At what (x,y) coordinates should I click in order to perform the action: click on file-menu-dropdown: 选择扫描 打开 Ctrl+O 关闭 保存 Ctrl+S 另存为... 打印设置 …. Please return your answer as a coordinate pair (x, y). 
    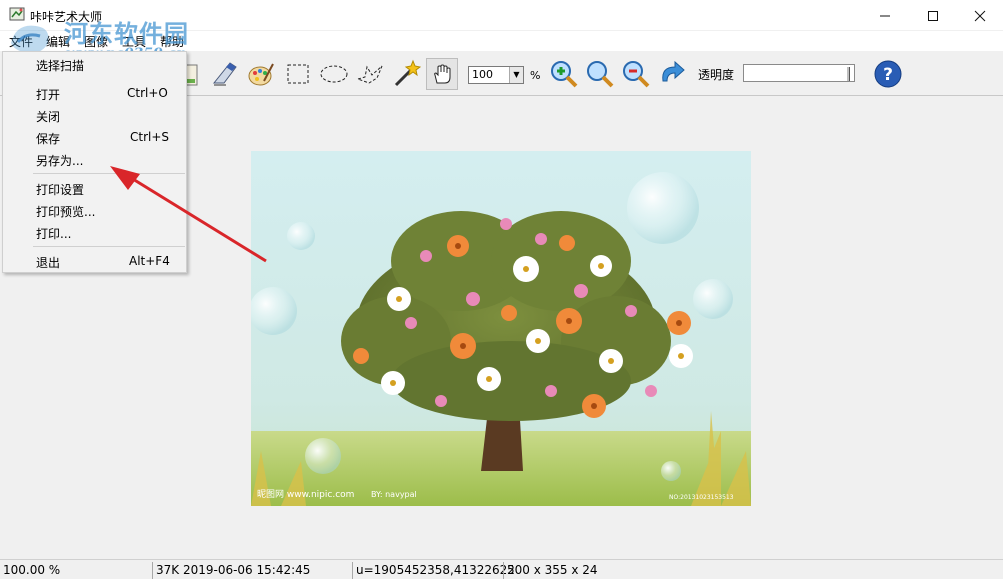
    Looking at the image, I should click on (94, 162).